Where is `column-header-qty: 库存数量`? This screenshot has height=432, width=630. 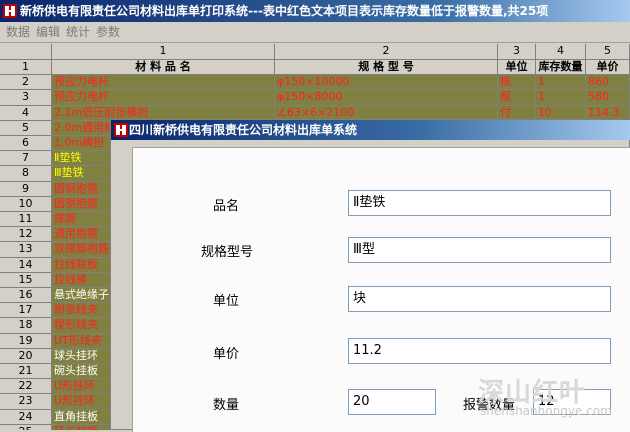
column-header-qty: 库存数量 is located at coordinates (561, 68).